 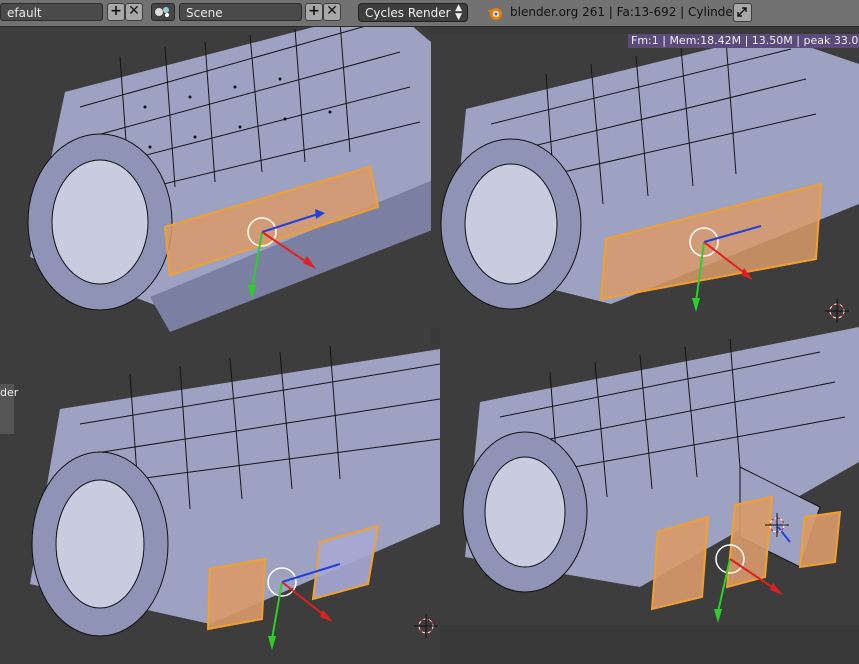 I want to click on side-panel-label: der, so click(x=9, y=392).